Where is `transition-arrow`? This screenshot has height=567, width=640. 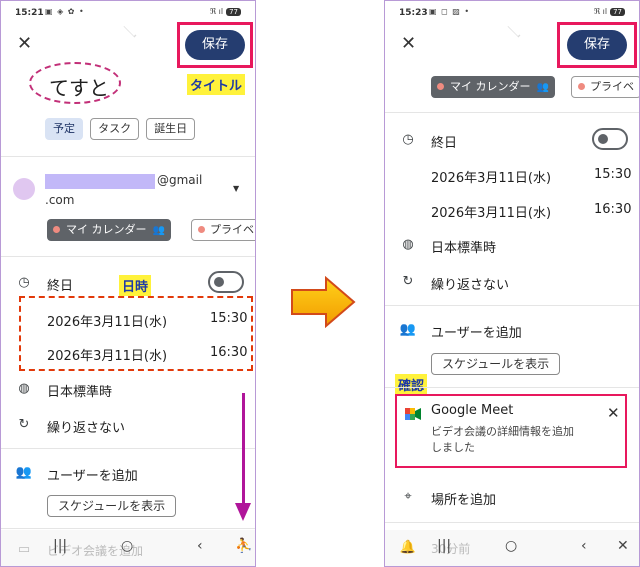 transition-arrow is located at coordinates (323, 302).